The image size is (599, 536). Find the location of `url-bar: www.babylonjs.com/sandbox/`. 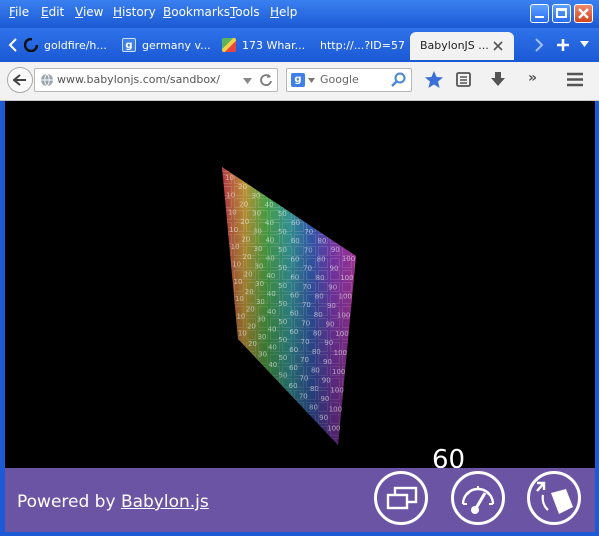

url-bar: www.babylonjs.com/sandbox/ is located at coordinates (156, 80).